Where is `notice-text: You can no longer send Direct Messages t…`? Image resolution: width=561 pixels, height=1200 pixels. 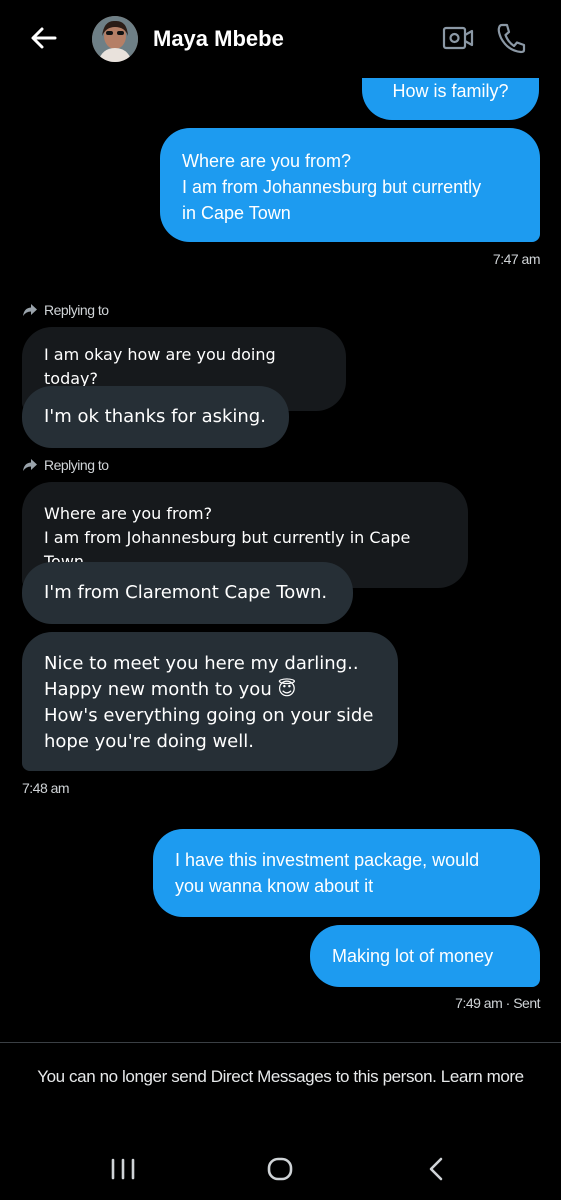 notice-text: You can no longer send Direct Messages t… is located at coordinates (260, 1076).